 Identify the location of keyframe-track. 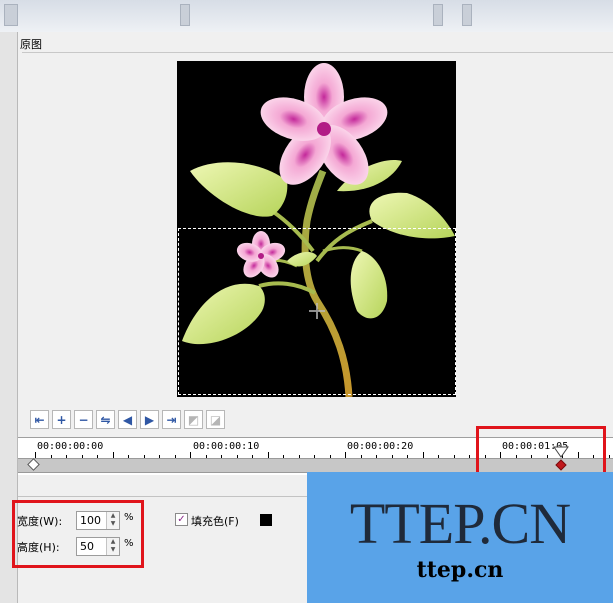
(315, 465).